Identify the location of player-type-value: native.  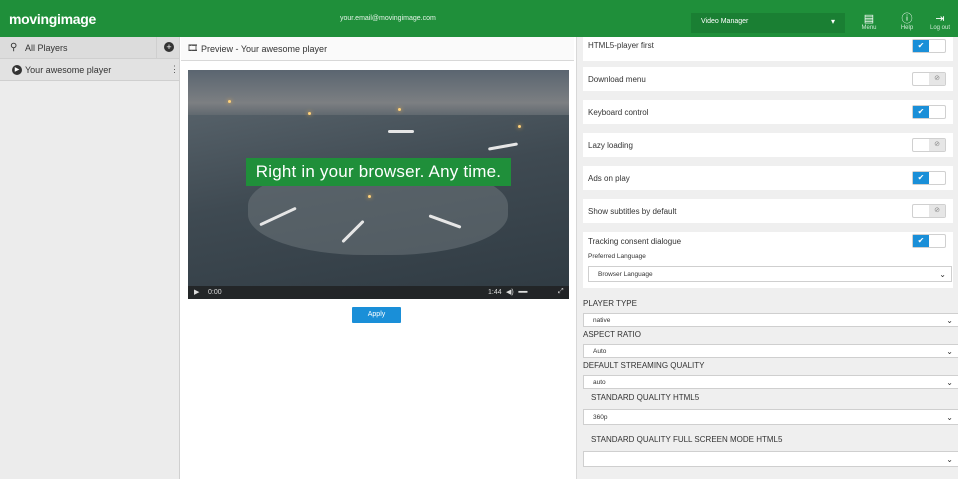
(602, 320).